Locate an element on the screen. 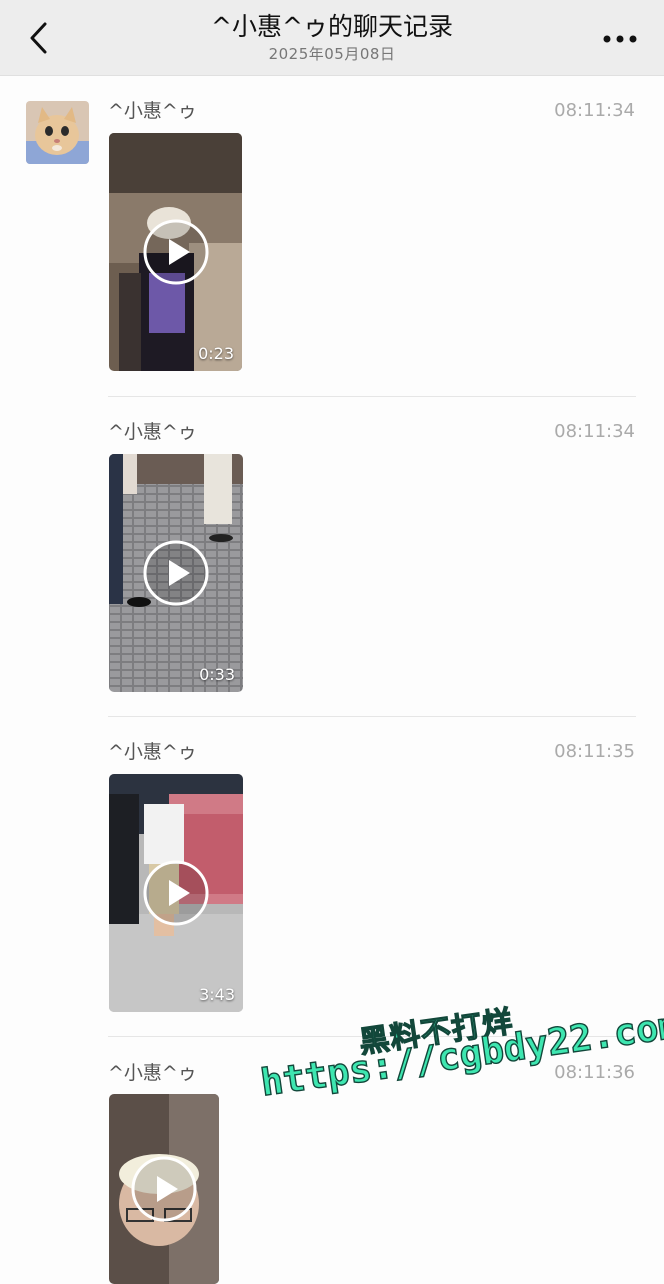 This screenshot has height=1284, width=664. more-button is located at coordinates (620, 39).